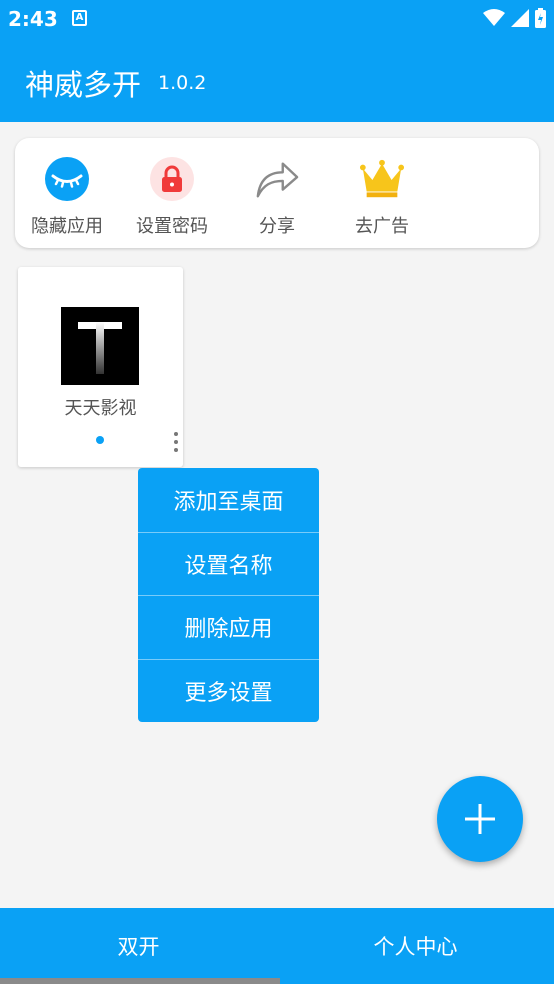 The width and height of the screenshot is (554, 984). I want to click on app-bar: 神威多开 1.0.2, so click(277, 81).